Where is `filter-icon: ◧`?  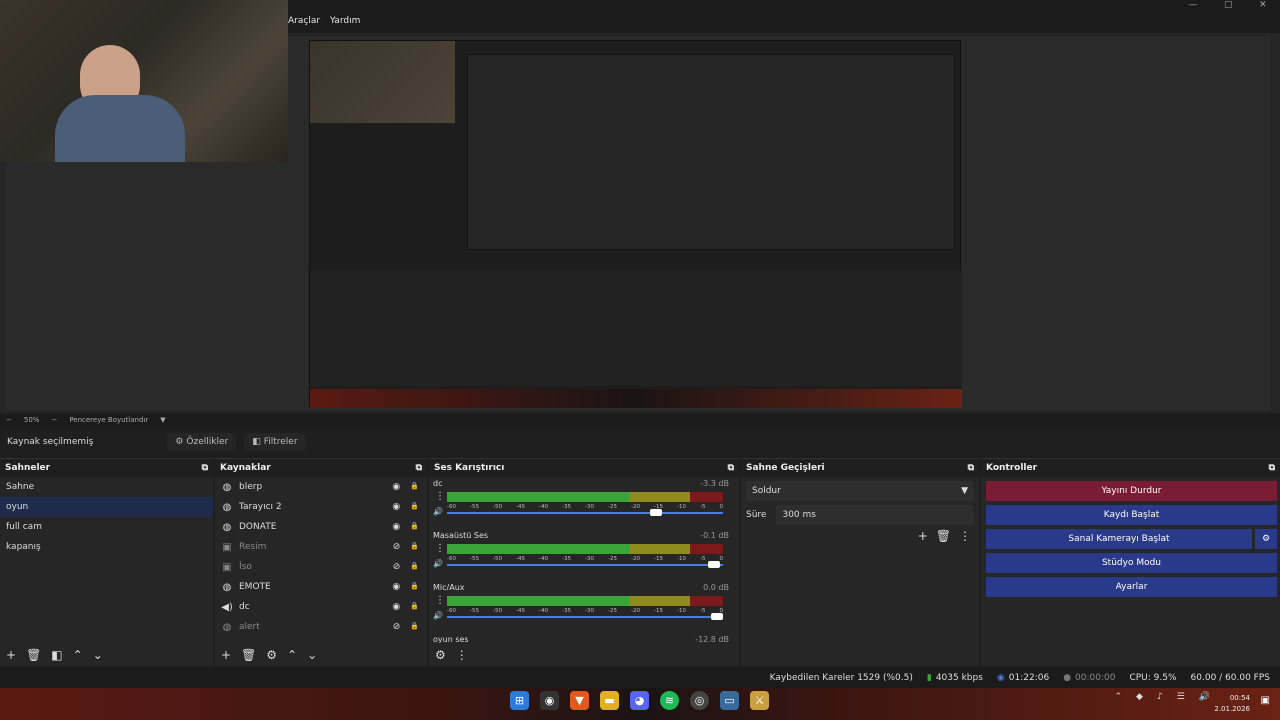 filter-icon: ◧ is located at coordinates (56, 655).